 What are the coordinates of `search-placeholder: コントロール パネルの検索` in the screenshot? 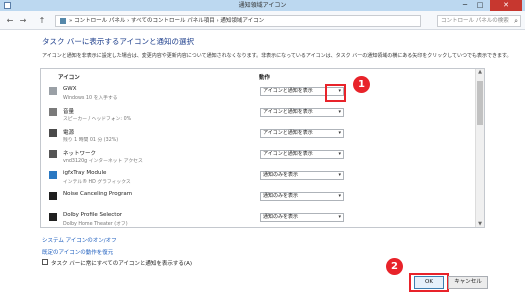 It's located at (475, 21).